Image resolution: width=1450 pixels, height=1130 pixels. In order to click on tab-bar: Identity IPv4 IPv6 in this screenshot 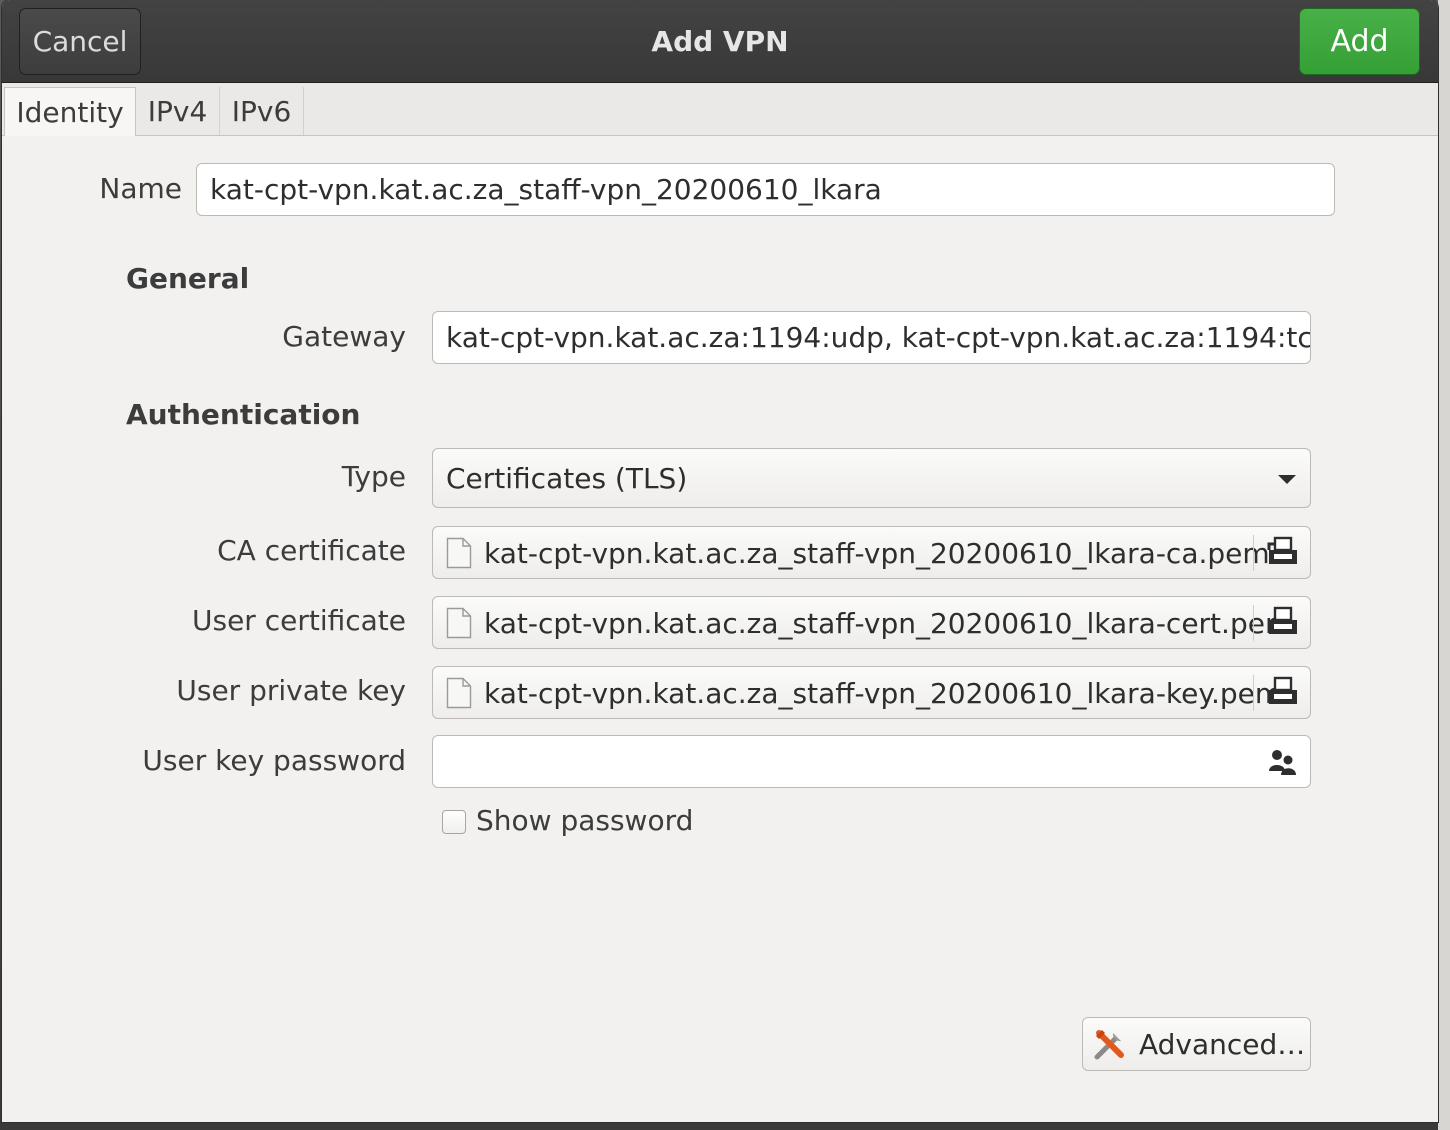, I will do `click(720, 109)`.